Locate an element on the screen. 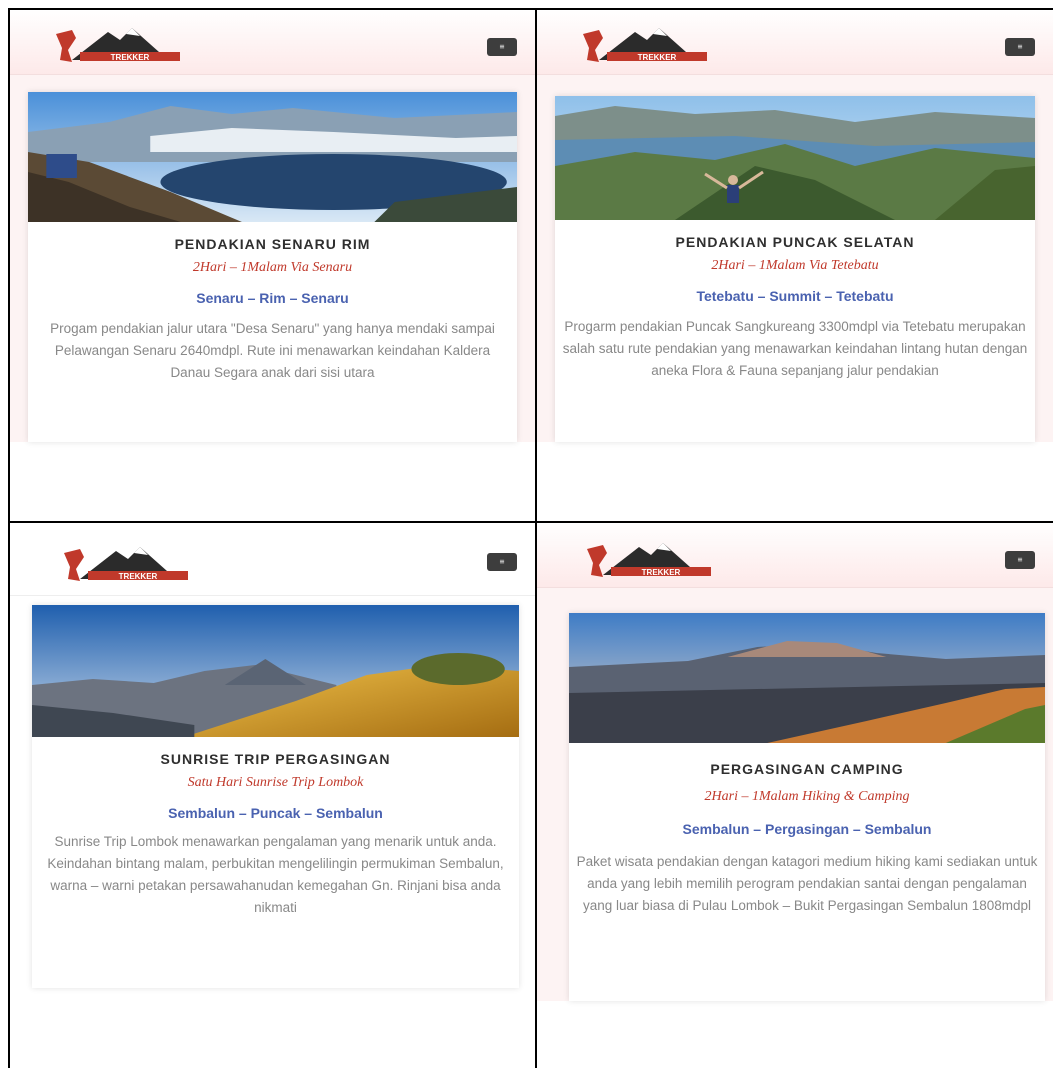  trip-route: Senaru – Rim – Senaru is located at coordinates (272, 298).